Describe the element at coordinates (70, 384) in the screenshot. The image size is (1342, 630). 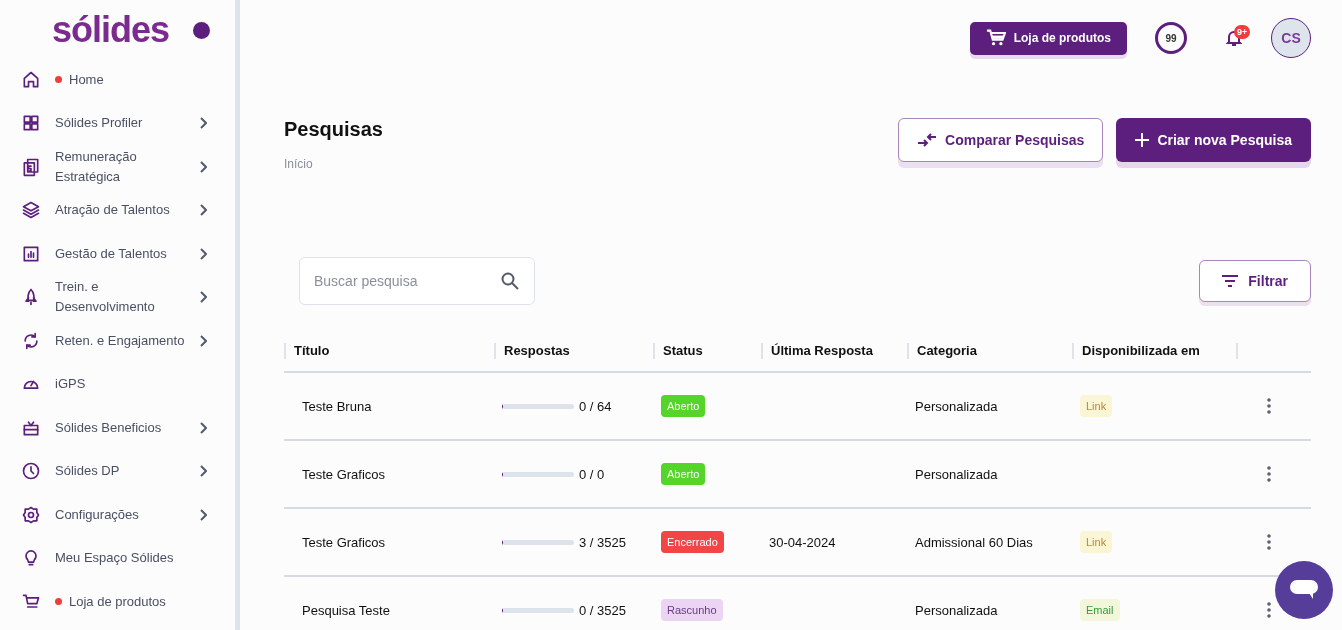
I see `sidebar-item-label: iGPS` at that location.